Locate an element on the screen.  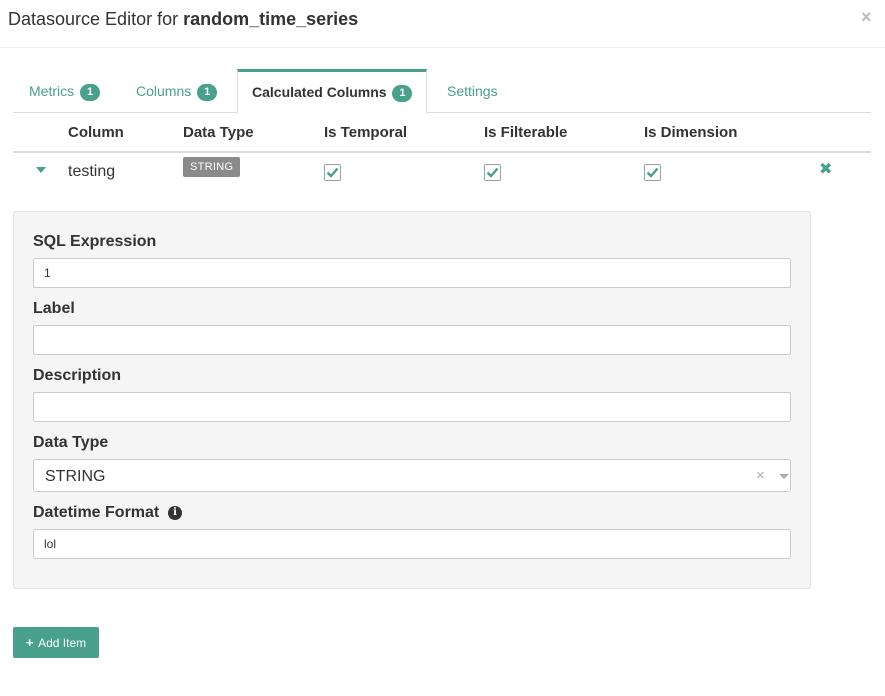
is-filterable-checkbox is located at coordinates (492, 172).